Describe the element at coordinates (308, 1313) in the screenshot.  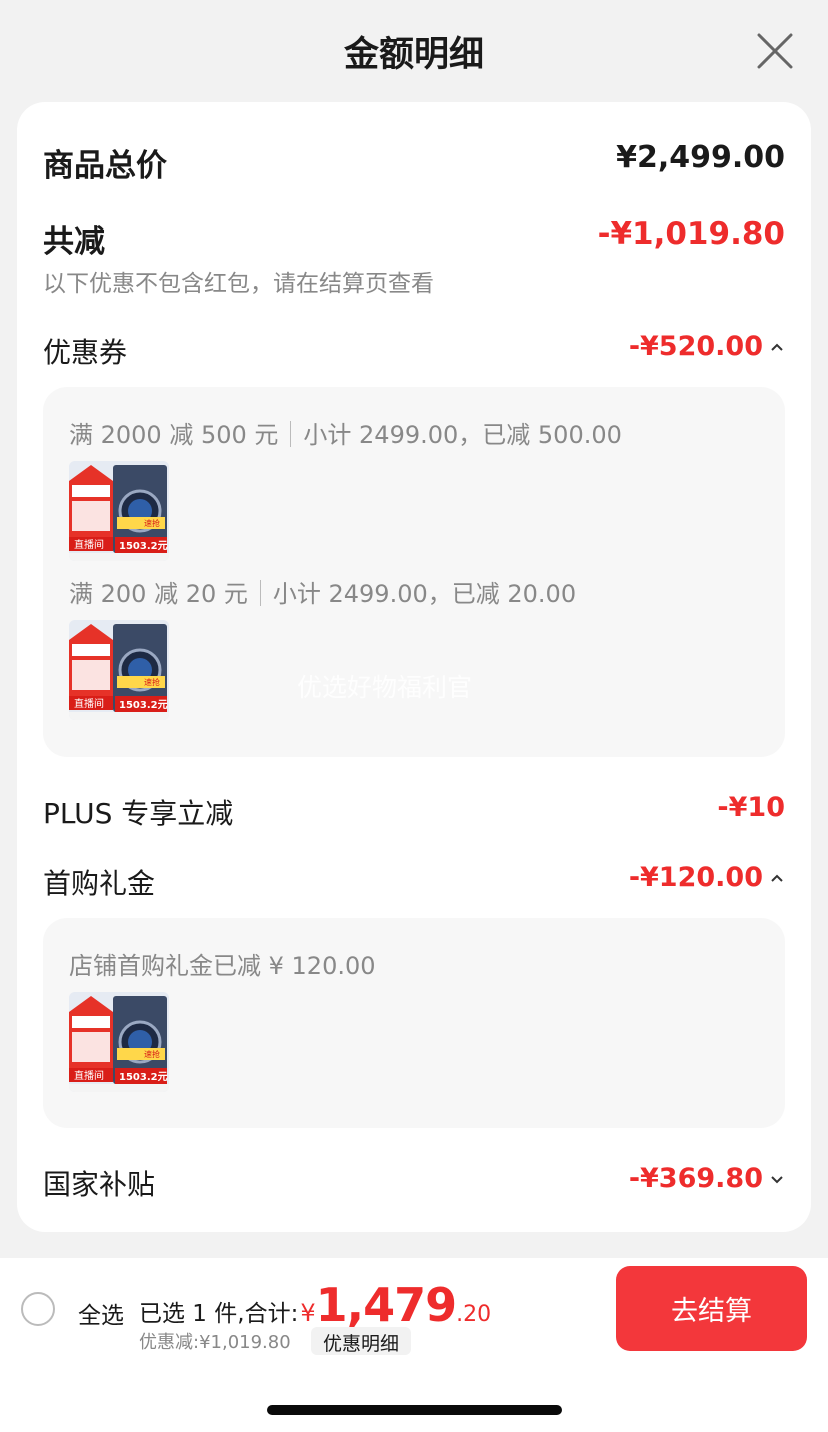
I see `currency-symbol: ¥` at that location.